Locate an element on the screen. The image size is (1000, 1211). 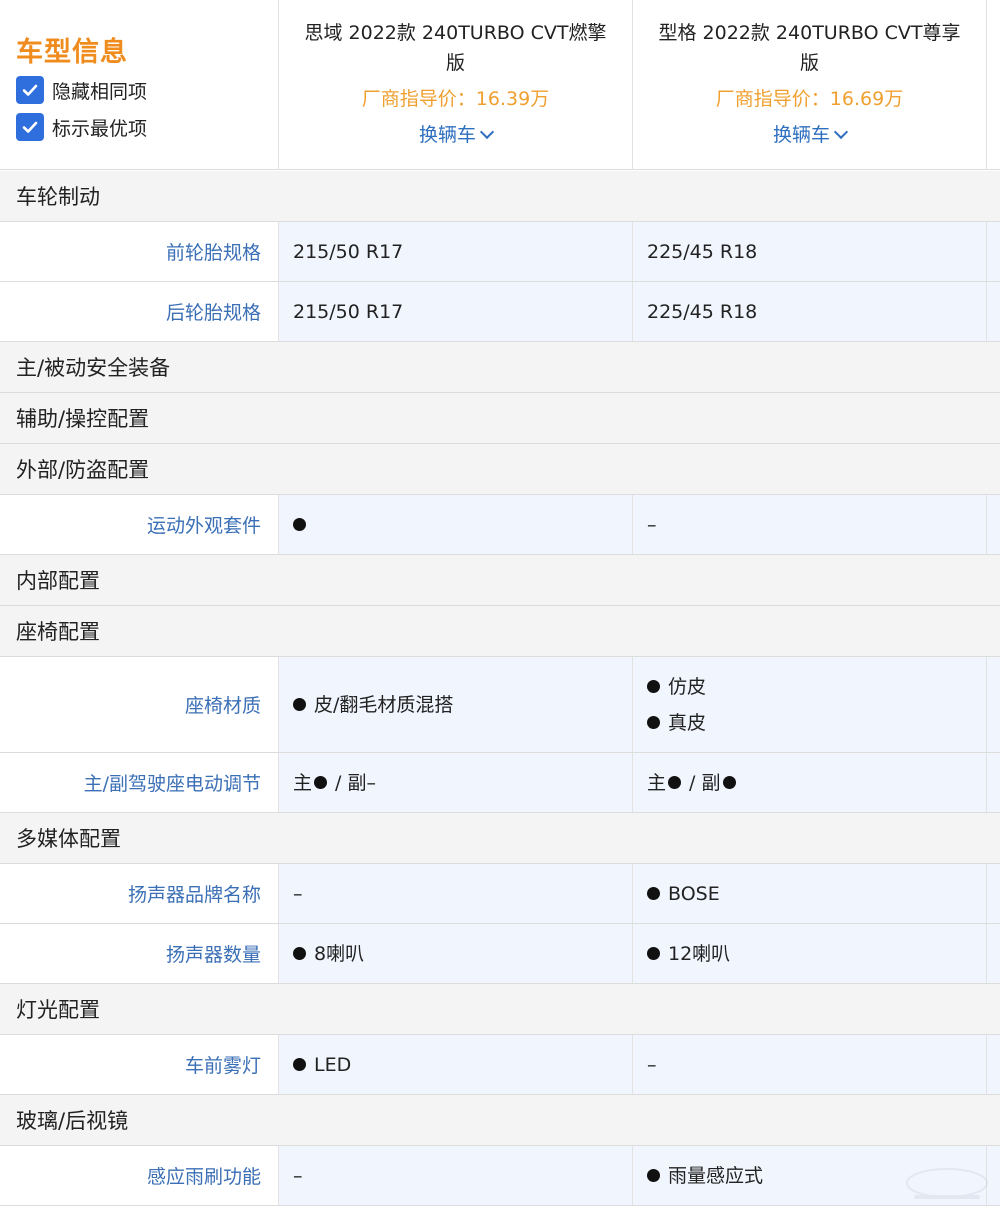
table-row: 车前雾灯 LED – is located at coordinates (500, 1065).